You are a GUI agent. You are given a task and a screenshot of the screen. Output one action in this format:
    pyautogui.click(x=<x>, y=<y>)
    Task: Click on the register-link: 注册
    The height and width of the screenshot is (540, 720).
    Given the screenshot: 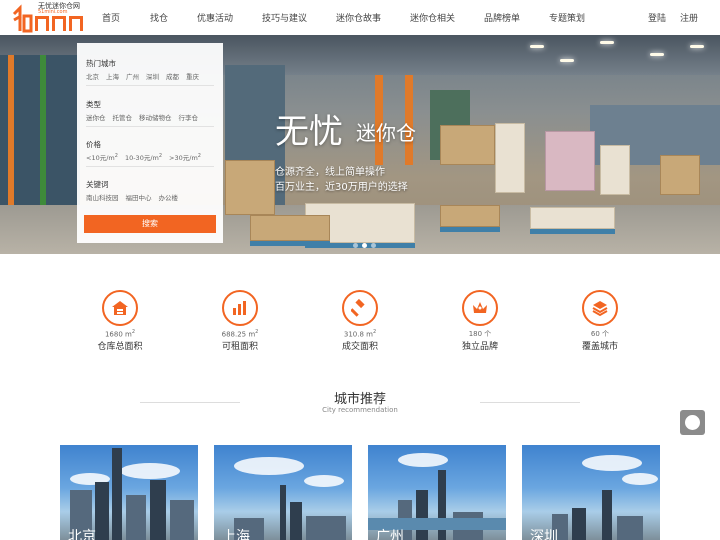 What is the action you would take?
    pyautogui.click(x=689, y=17)
    